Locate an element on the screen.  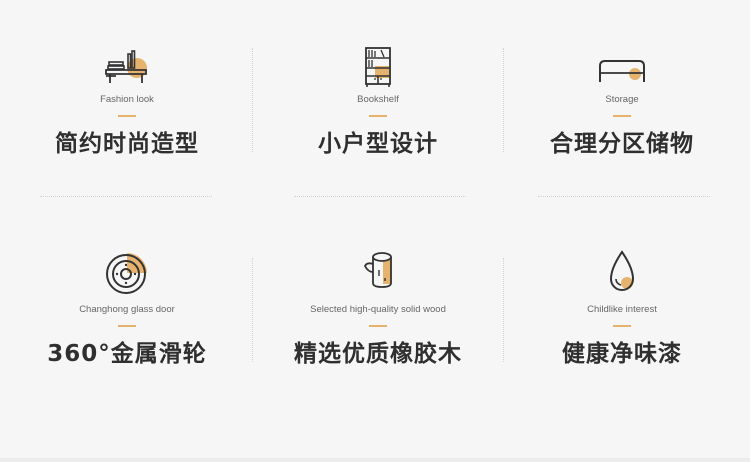
feature-title: 精选优质橡胶木 is located at coordinates (378, 354).